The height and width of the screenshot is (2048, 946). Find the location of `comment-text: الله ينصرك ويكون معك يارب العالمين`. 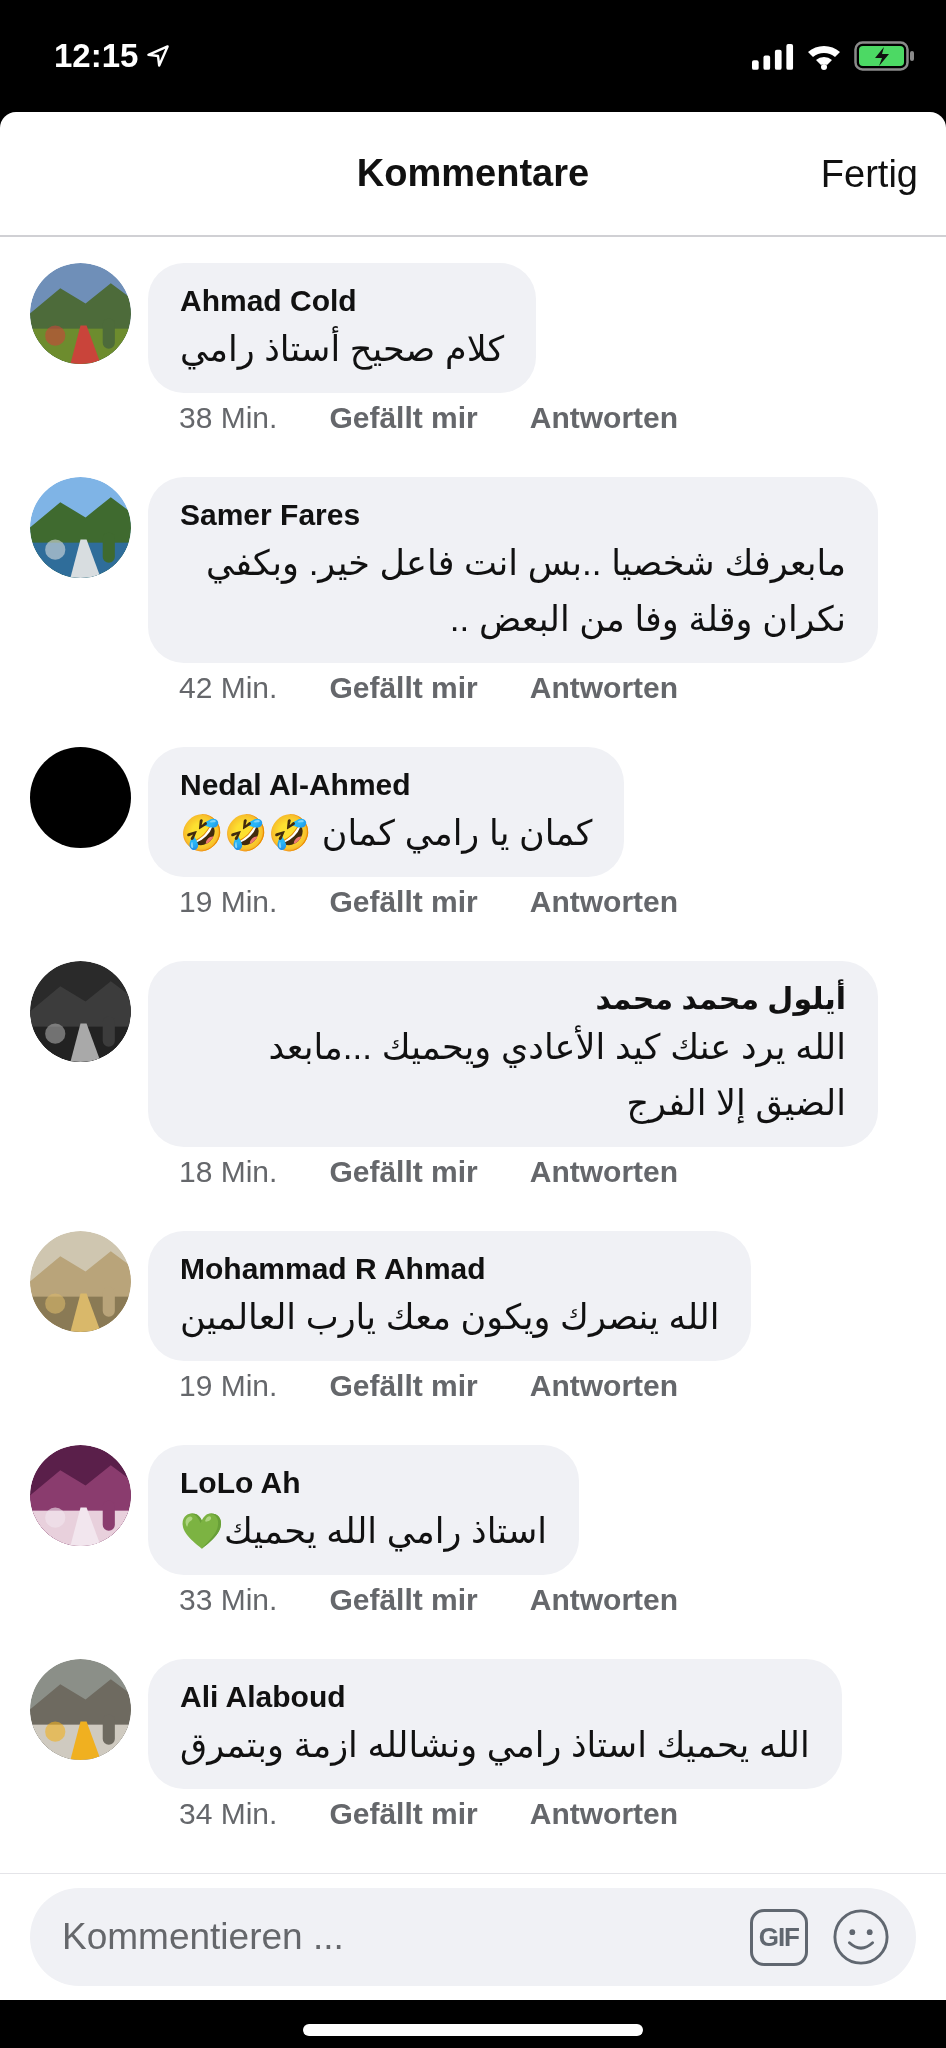

comment-text: الله ينصرك ويكون معك يارب العالمين is located at coordinates (450, 1318).